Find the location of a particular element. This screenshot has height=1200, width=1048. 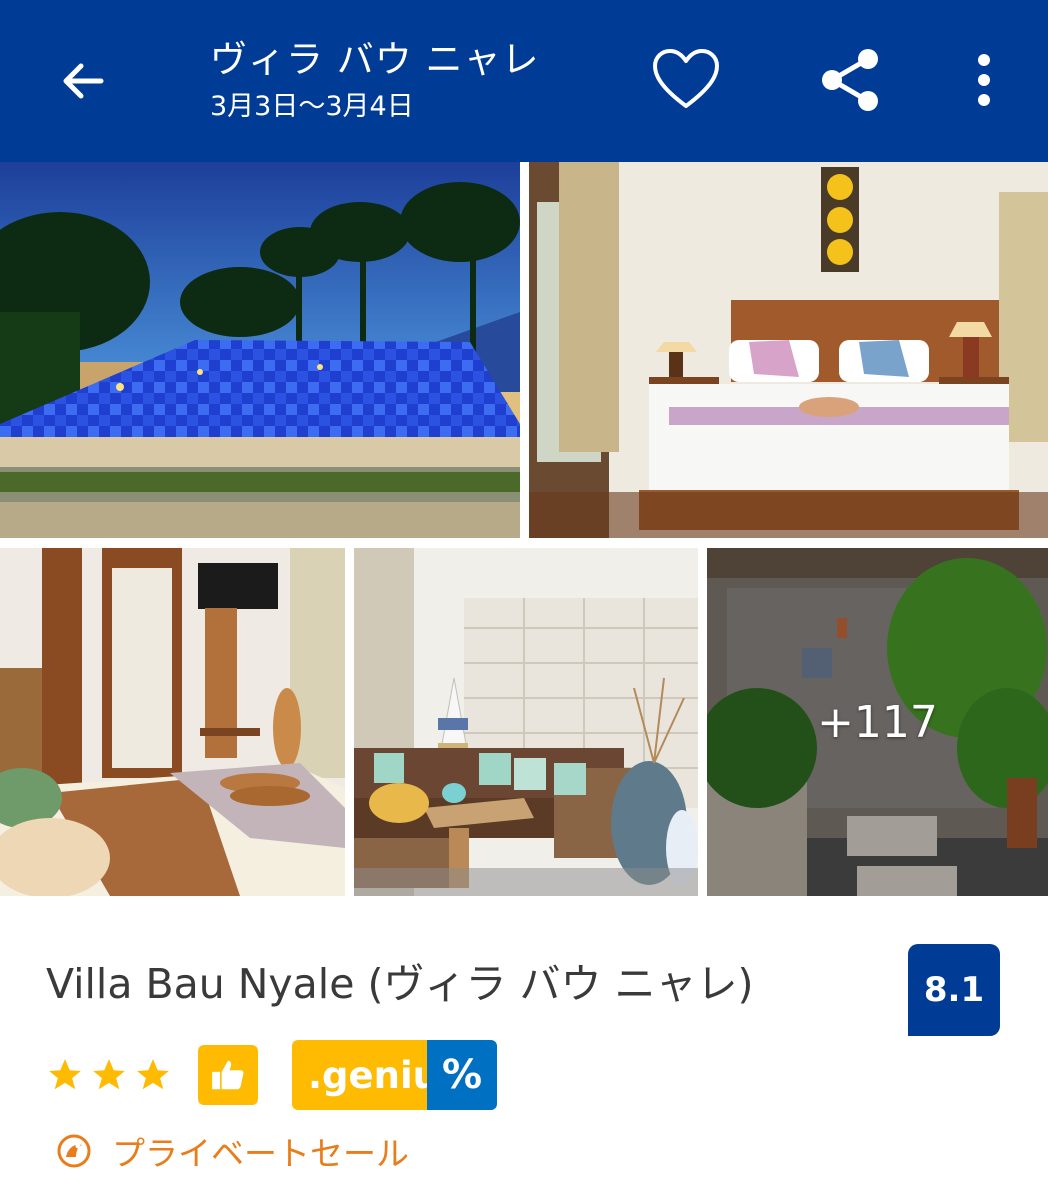

app-header: ヴィラ バウ ニャレ 3月3日〜3月4日 is located at coordinates (524, 81).